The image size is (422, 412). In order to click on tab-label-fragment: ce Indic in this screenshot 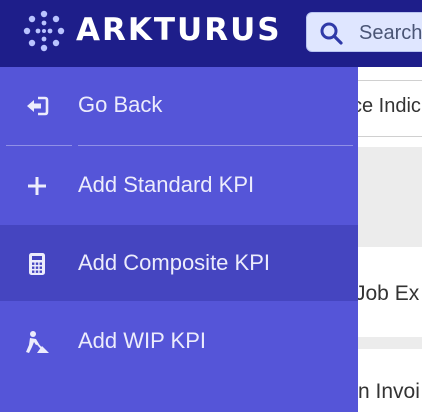, I will do `click(386, 106)`.